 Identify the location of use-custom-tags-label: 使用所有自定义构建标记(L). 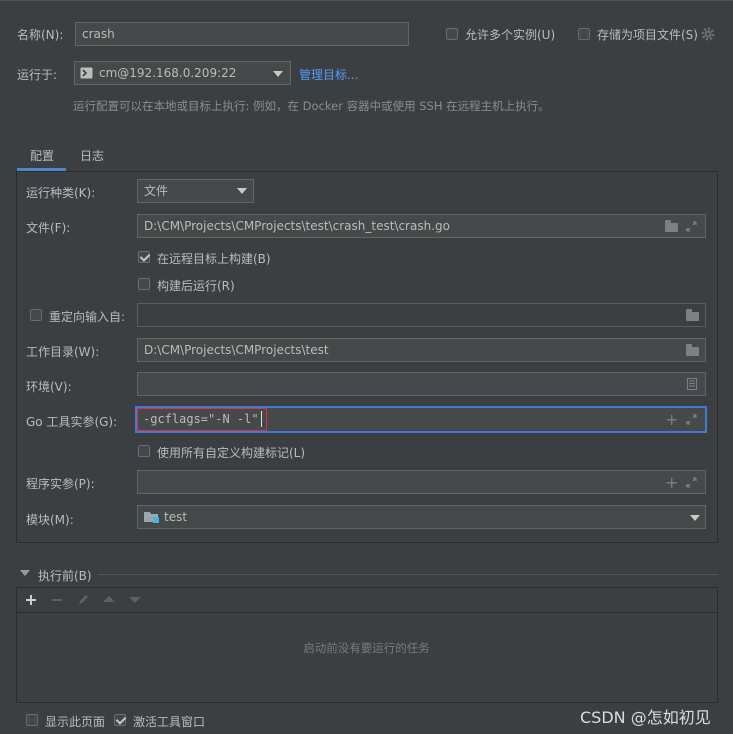
(231, 453).